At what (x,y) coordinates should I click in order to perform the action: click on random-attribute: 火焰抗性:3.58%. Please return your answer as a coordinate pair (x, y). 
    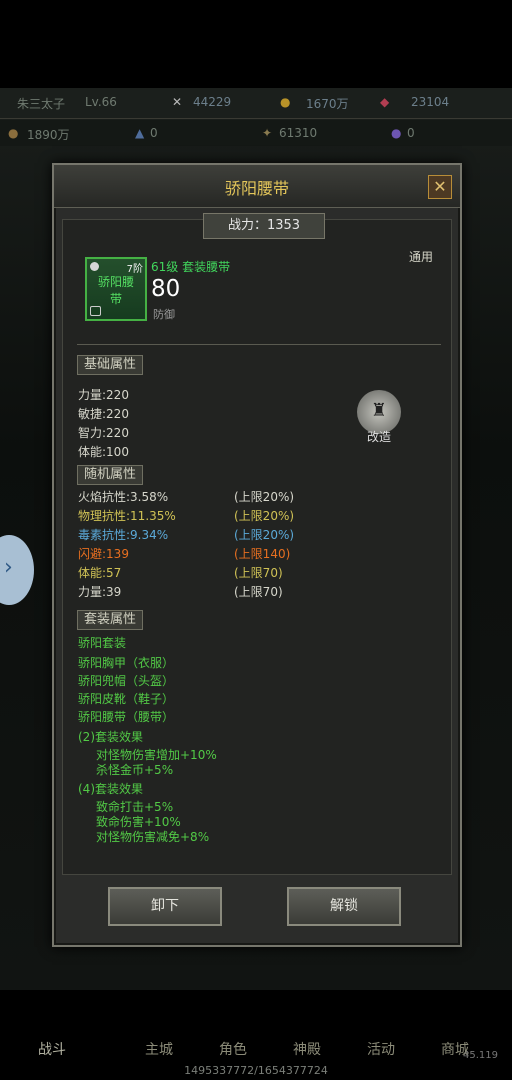
    Looking at the image, I should click on (123, 497).